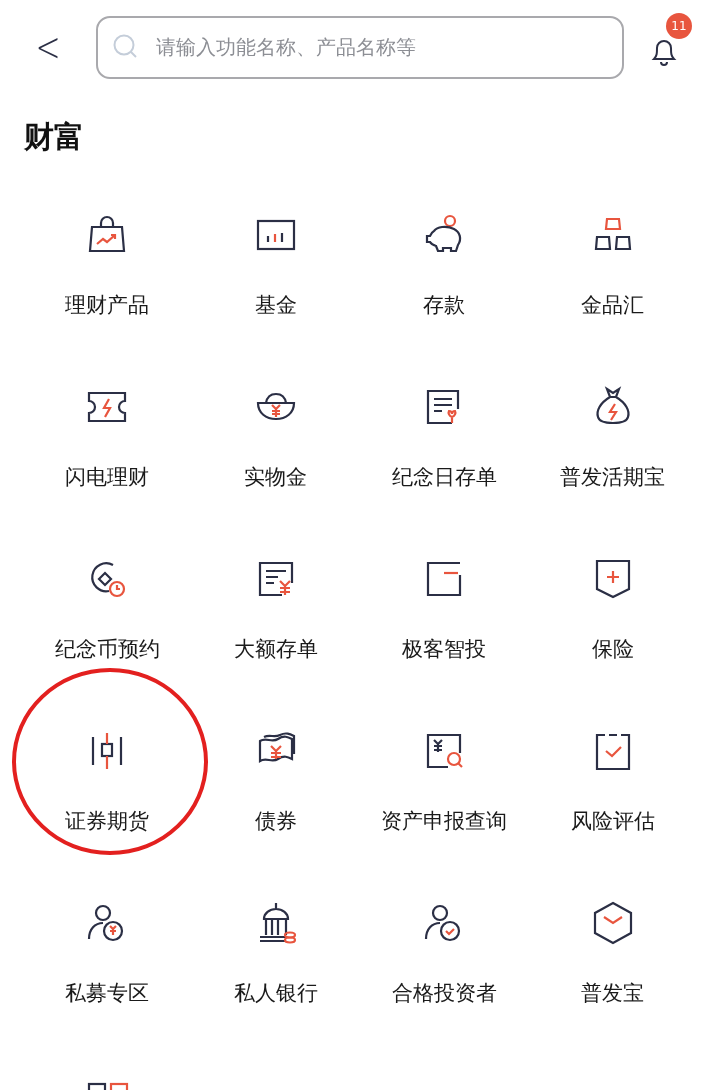 This screenshot has height=1090, width=720. Describe the element at coordinates (612, 607) in the screenshot. I see `menu-item: 保险` at that location.